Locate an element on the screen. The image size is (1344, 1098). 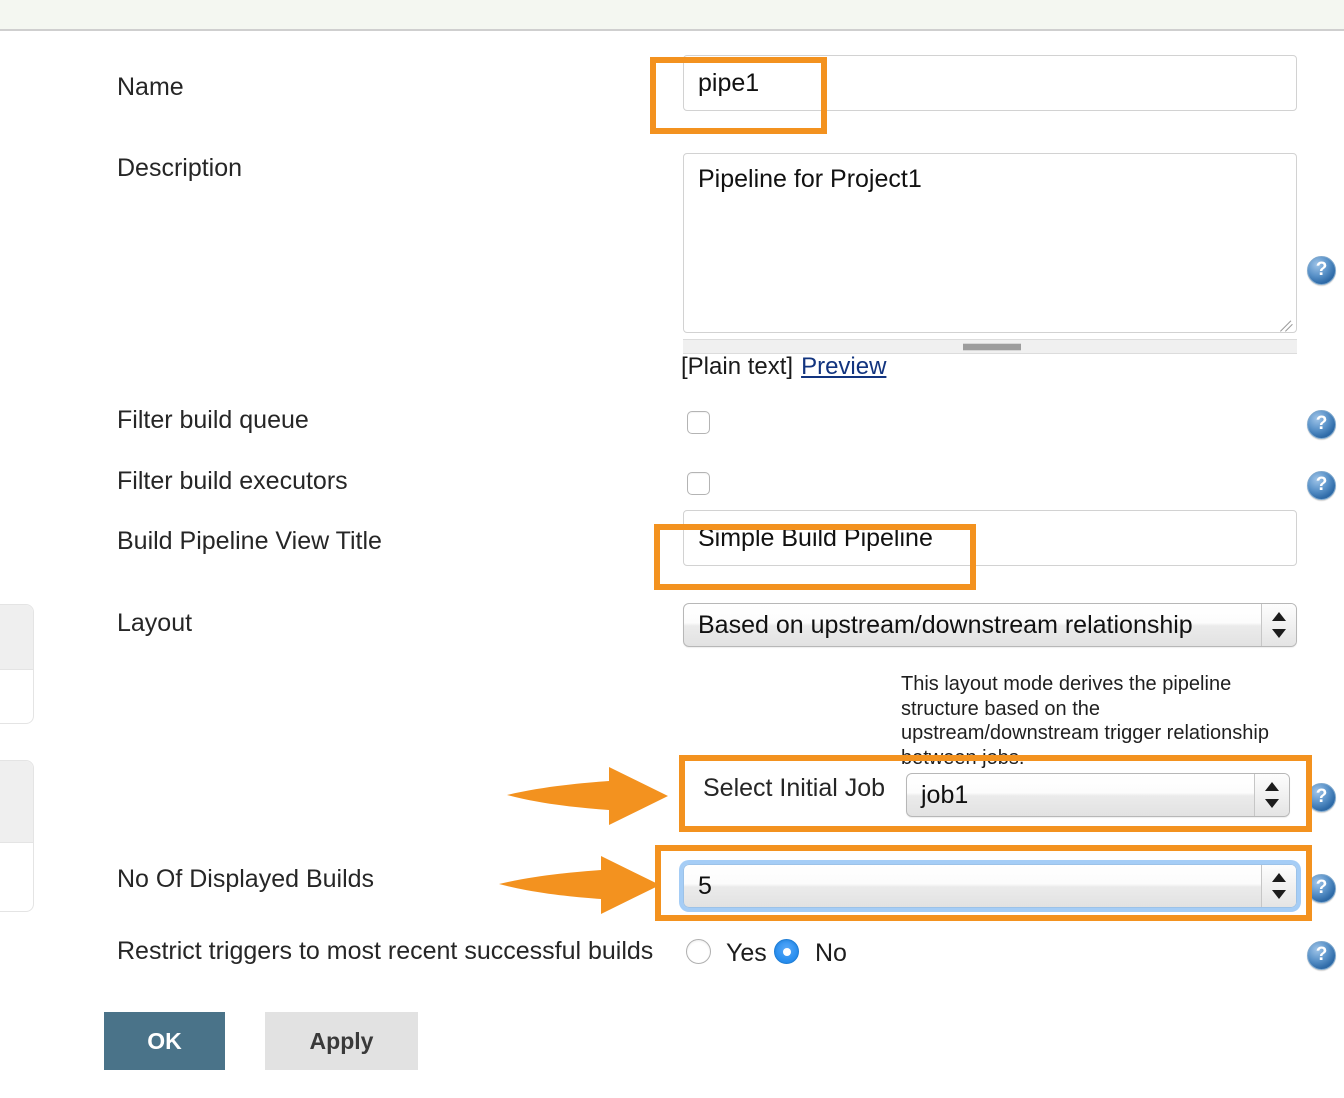
left-edge-panel-upper-head is located at coordinates (16, 637).